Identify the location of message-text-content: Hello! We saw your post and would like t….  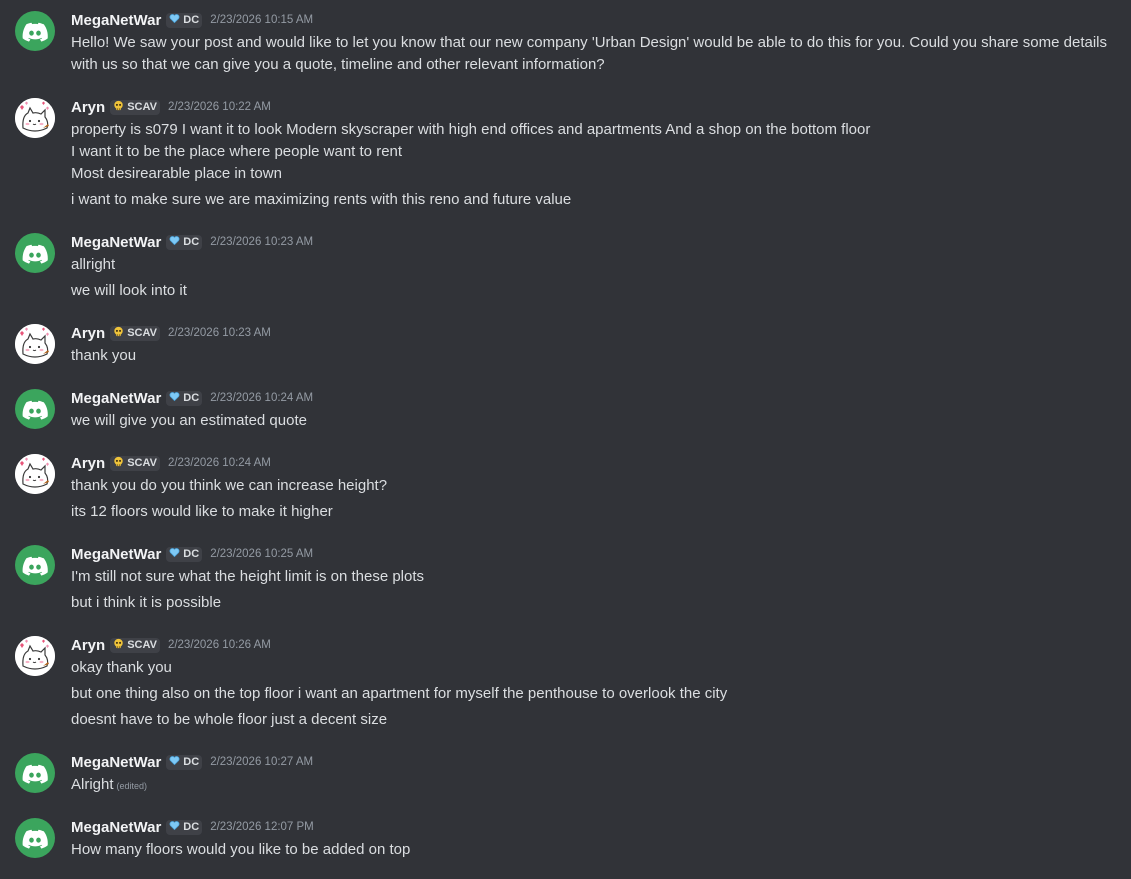
(589, 53).